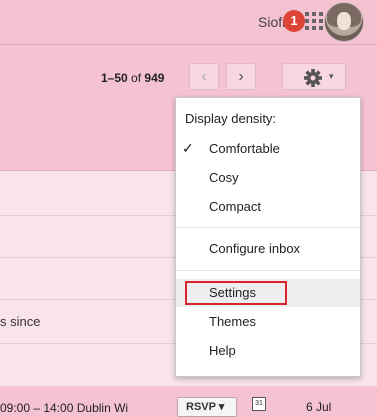  What do you see at coordinates (231, 118) in the screenshot?
I see `display-density-heading: Display density:` at bounding box center [231, 118].